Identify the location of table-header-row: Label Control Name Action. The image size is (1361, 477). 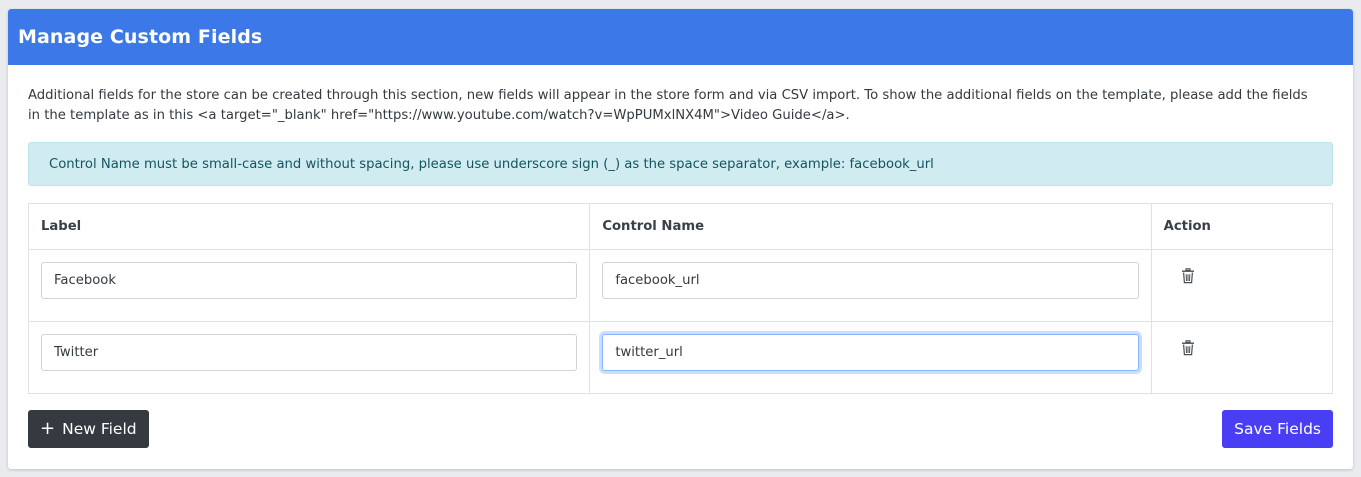
(680, 226).